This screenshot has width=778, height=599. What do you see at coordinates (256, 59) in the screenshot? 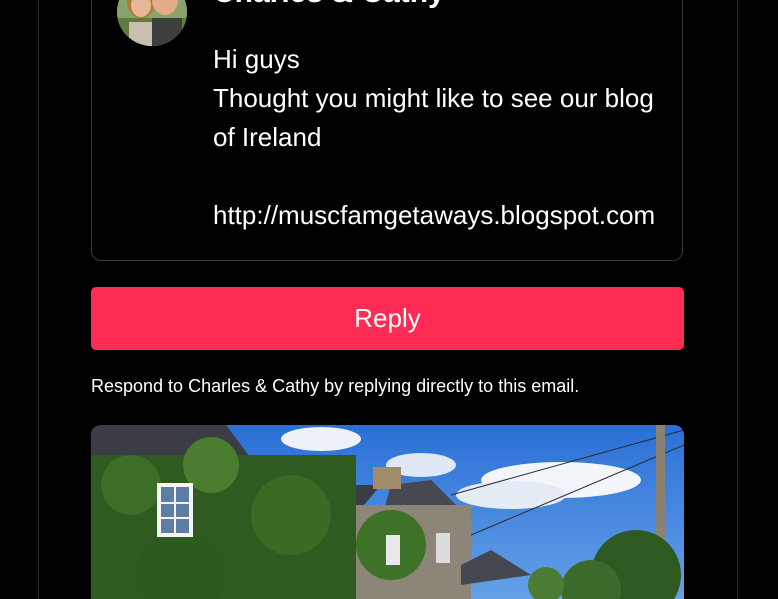
I see `message-greeting: Hi guys` at bounding box center [256, 59].